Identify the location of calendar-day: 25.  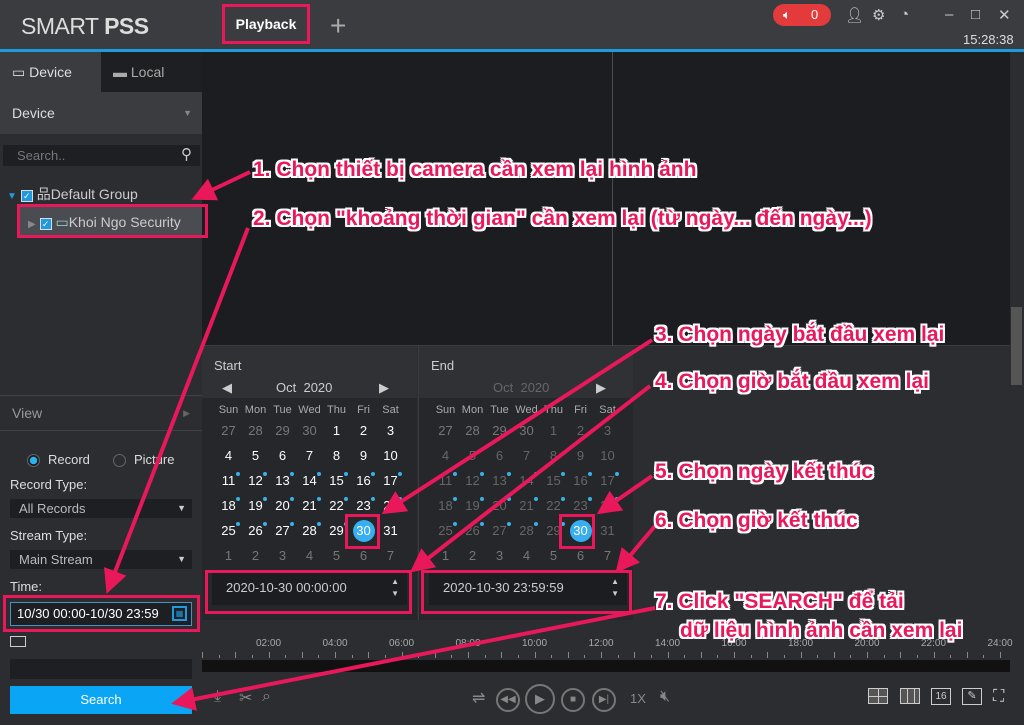
(445, 531).